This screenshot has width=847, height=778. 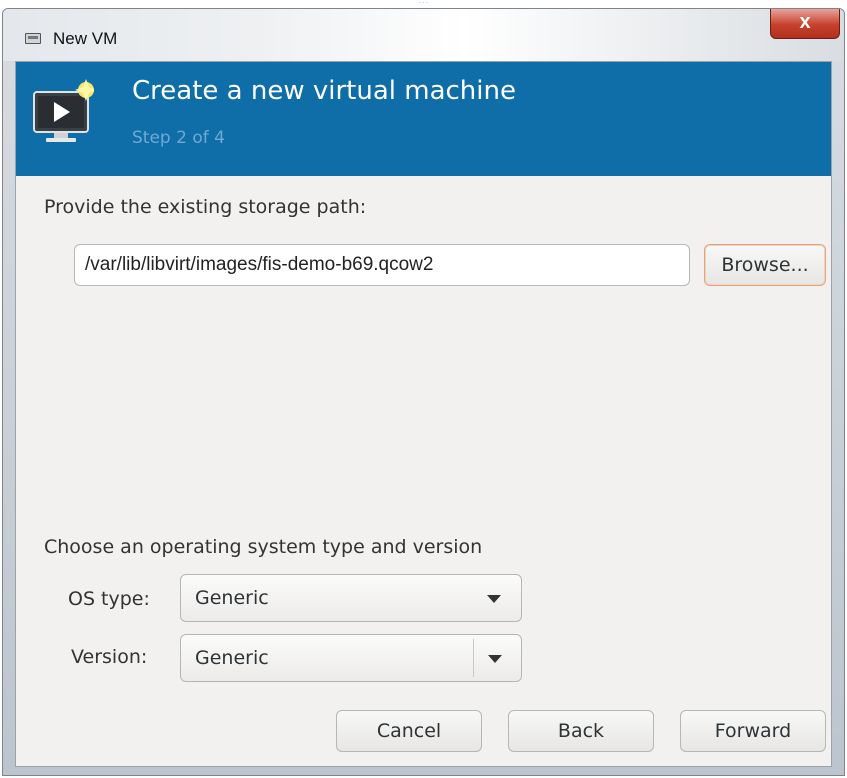 I want to click on version-value: Generic, so click(x=232, y=658).